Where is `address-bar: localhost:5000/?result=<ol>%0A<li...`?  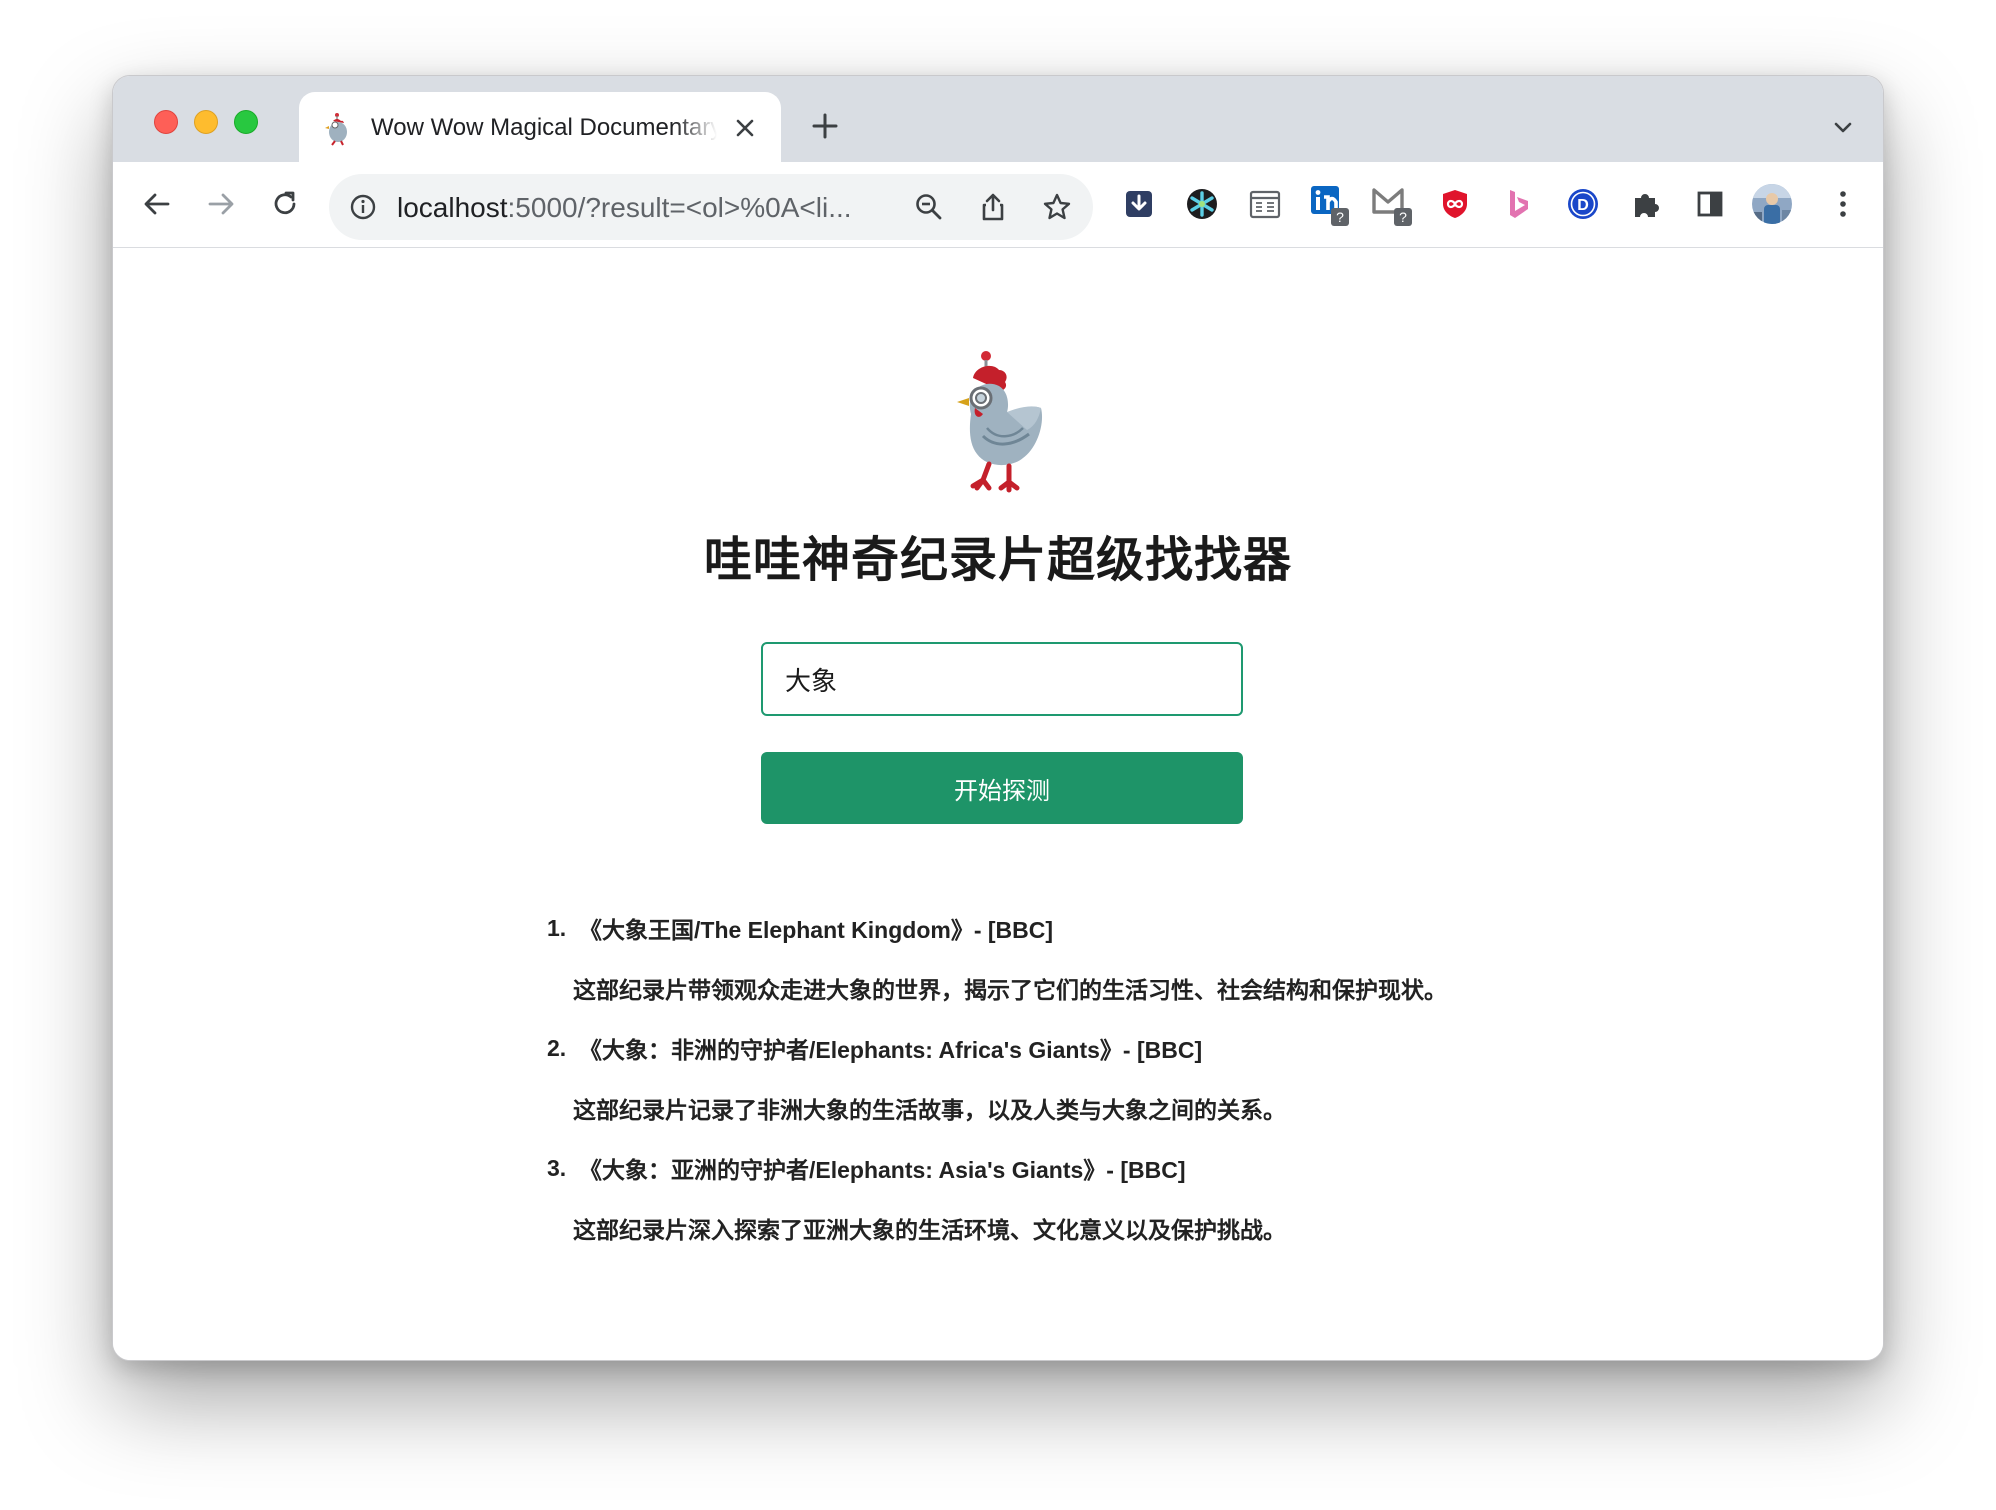
address-bar: localhost:5000/?result=<ol>%0A<li... is located at coordinates (711, 207).